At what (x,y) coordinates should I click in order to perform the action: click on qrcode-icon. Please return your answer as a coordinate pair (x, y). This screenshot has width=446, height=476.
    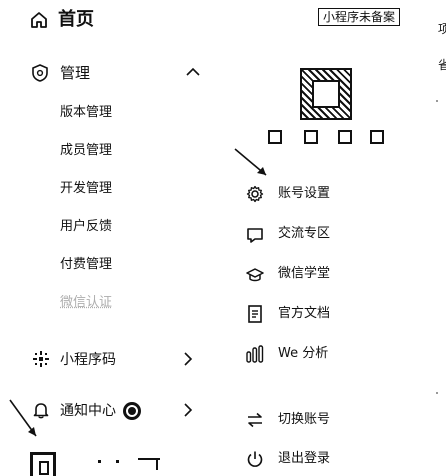
    Looking at the image, I should click on (41, 359).